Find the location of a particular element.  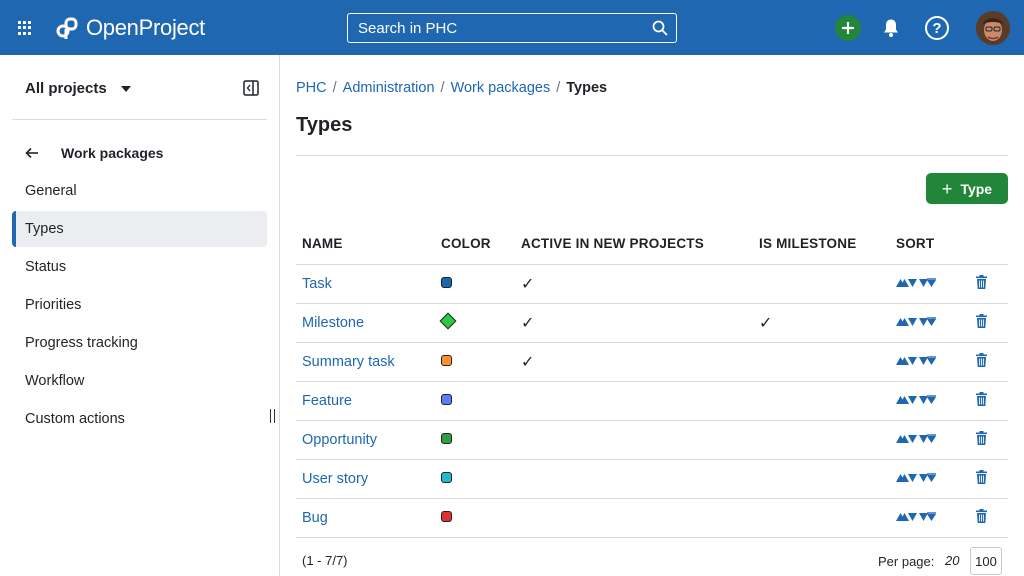

table-row: Opportunity is located at coordinates (652, 440).